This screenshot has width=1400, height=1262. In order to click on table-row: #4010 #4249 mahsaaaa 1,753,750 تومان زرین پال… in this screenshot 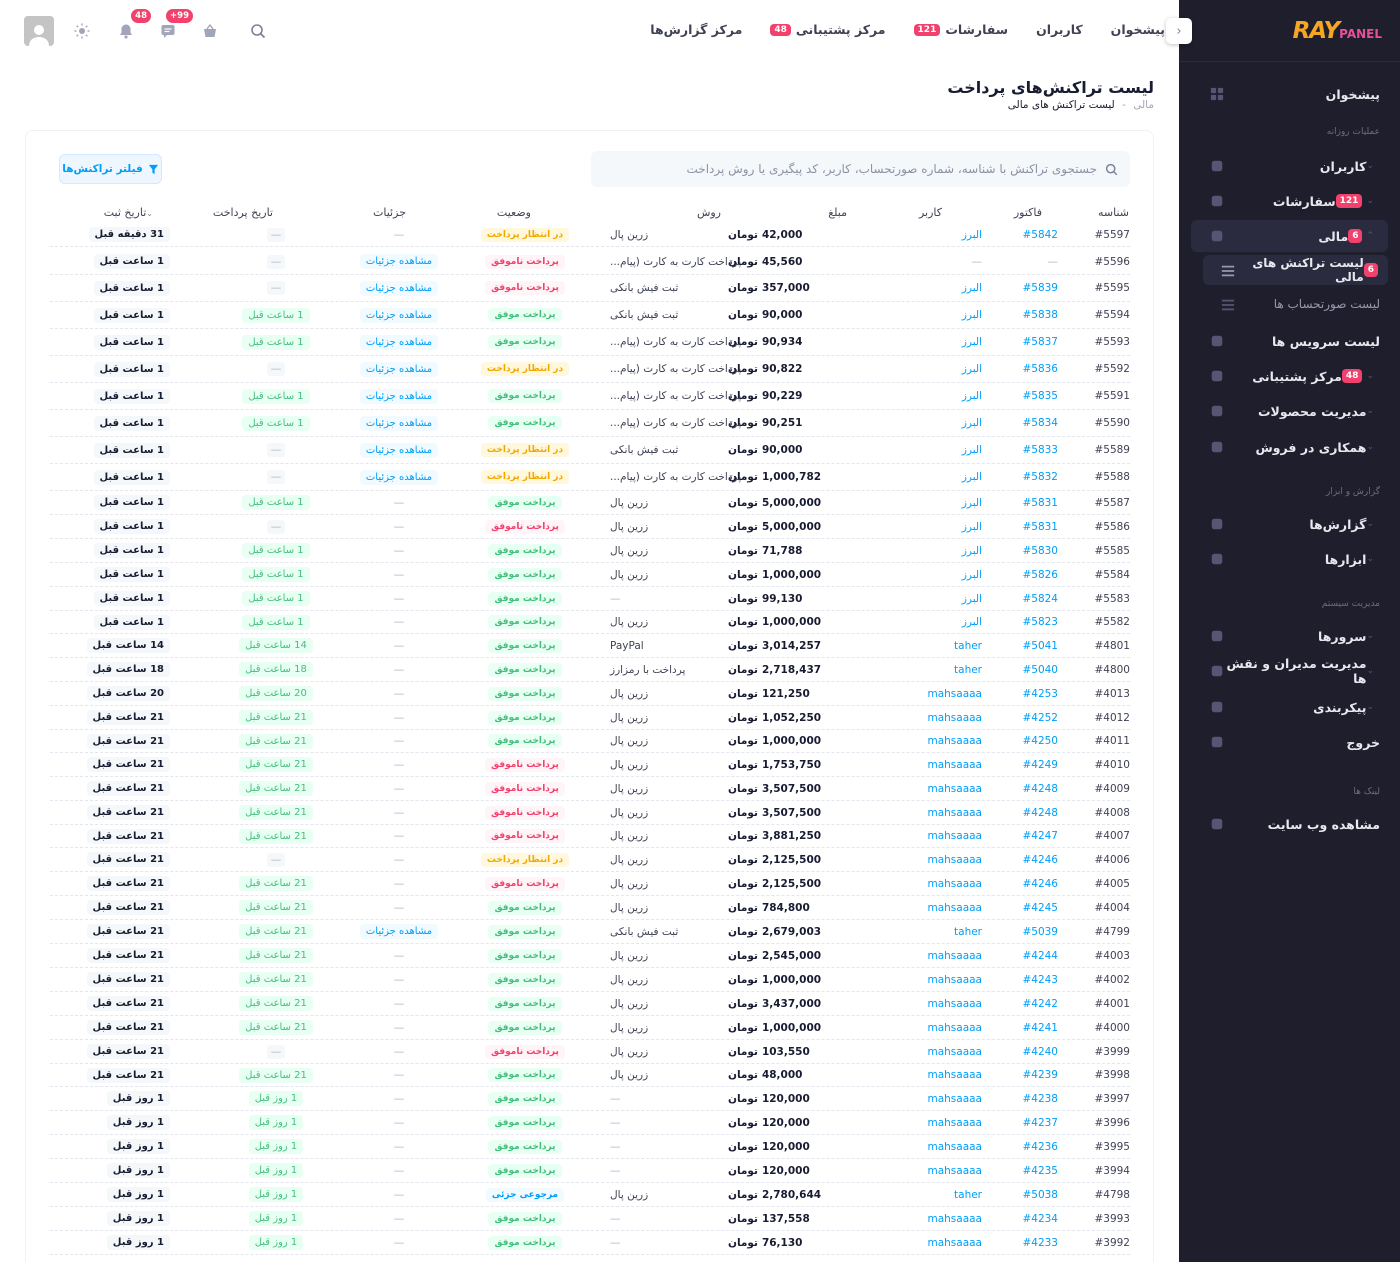, I will do `click(590, 765)`.